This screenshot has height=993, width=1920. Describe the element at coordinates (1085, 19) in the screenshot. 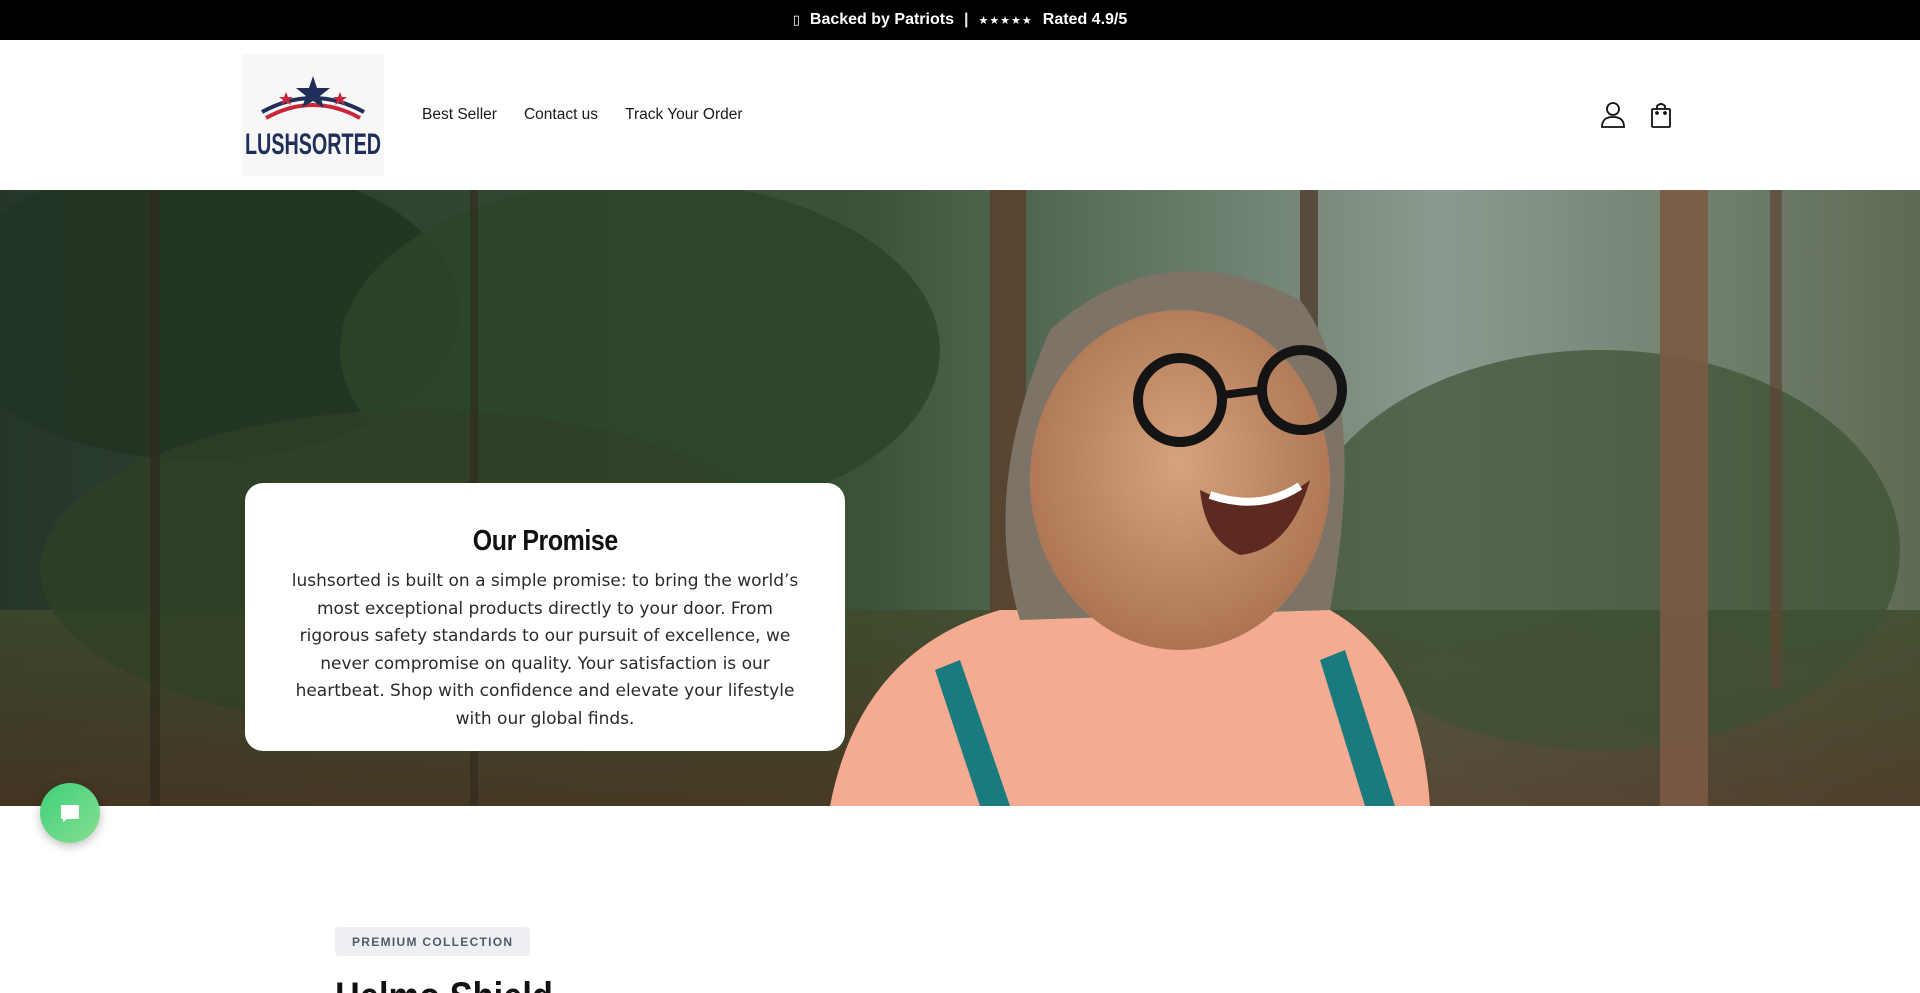

I see `announcement-rating-text: Rated 4.9/5` at that location.